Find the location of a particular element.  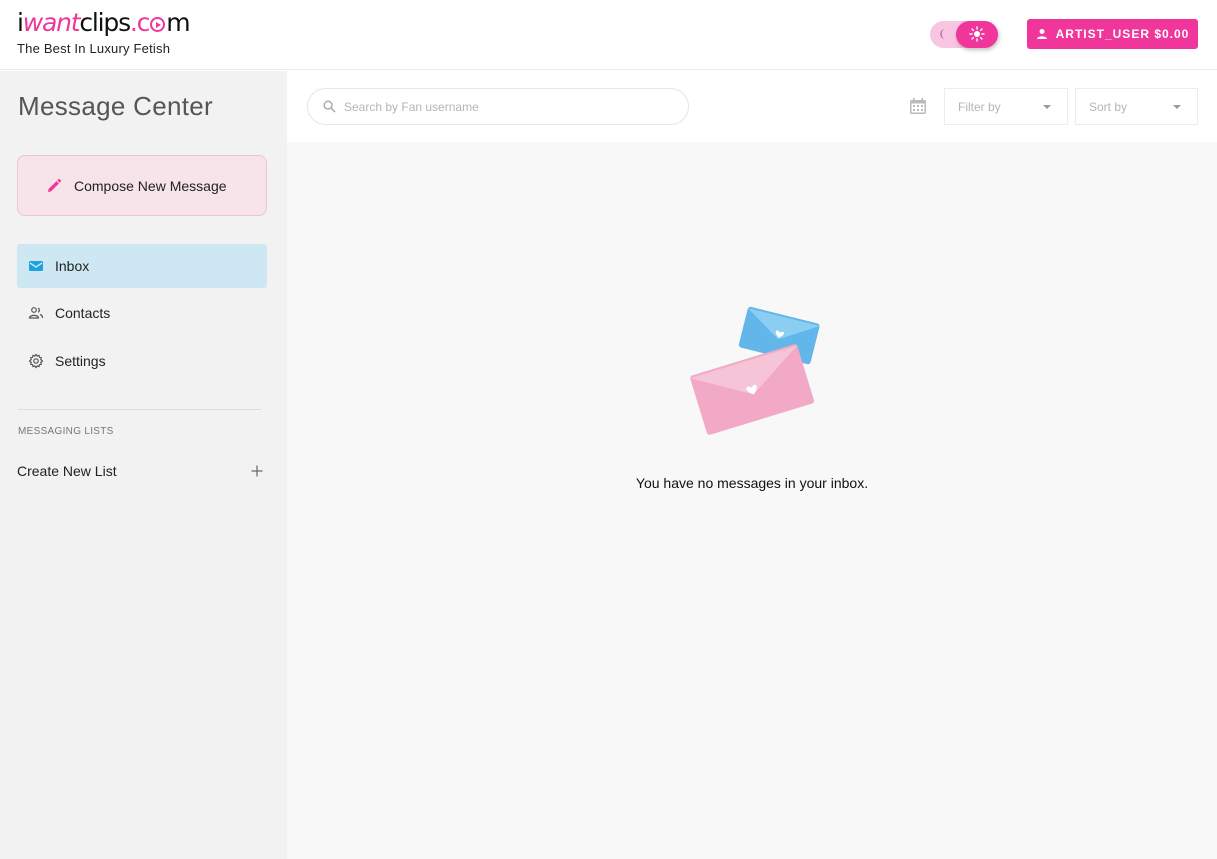

sun-icon is located at coordinates (977, 34).